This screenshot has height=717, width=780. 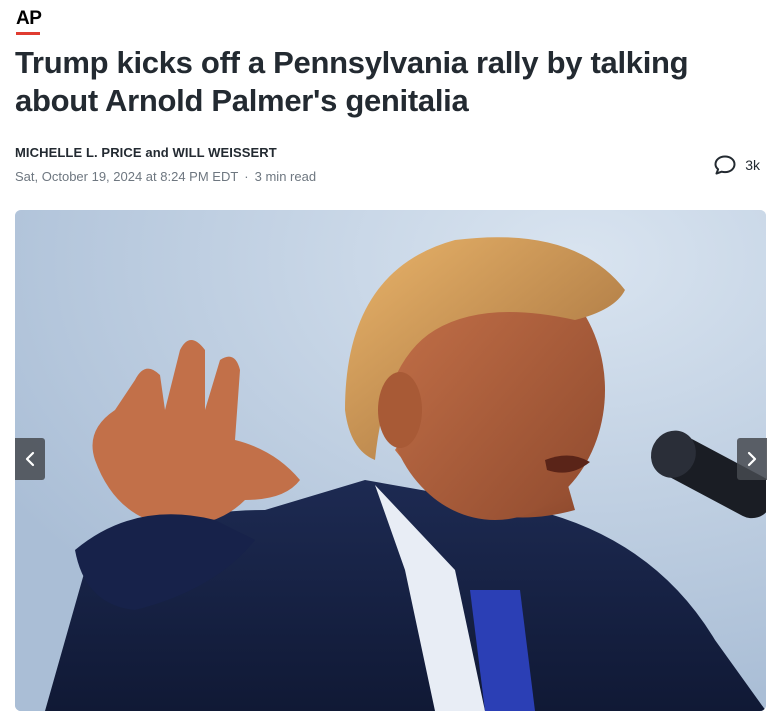 I want to click on chevron-left-icon, so click(x=30, y=459).